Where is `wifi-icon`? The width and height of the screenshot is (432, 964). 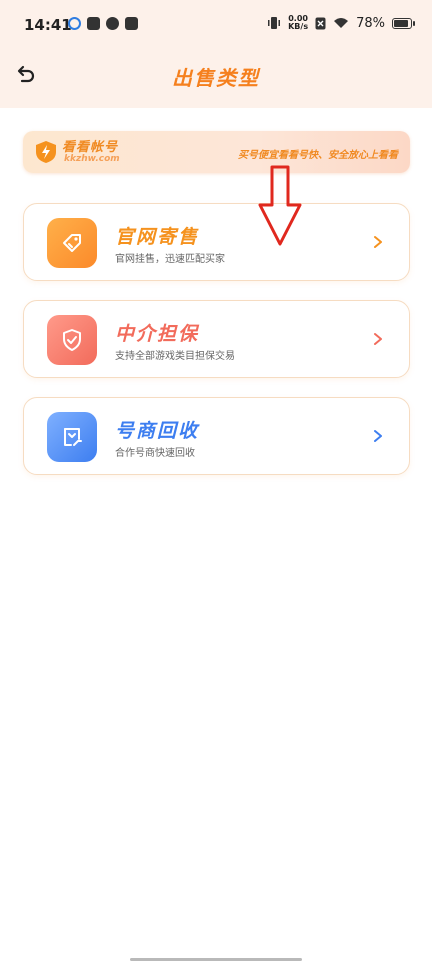 wifi-icon is located at coordinates (341, 23).